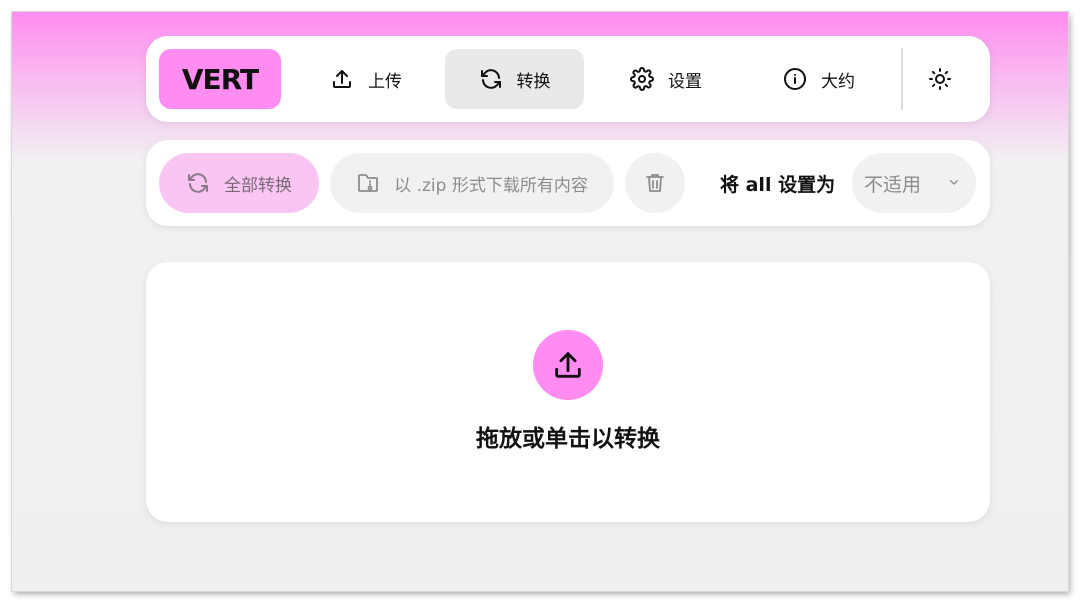 The image size is (1080, 603). I want to click on theme-toggle-button, so click(940, 79).